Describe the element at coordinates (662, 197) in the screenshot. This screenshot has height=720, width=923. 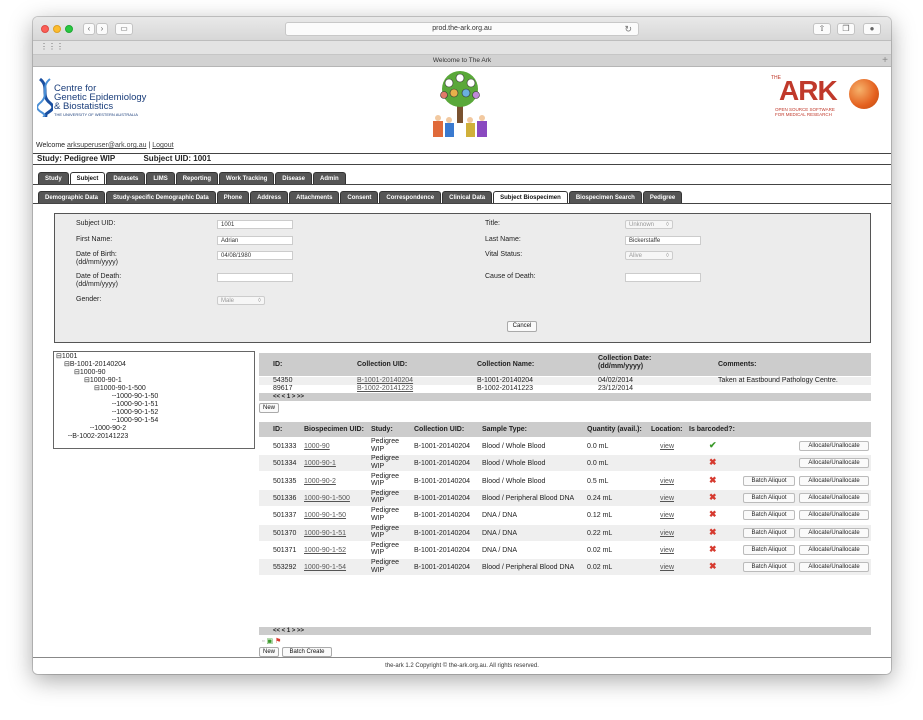
I see `tab-pedigree: Pedigree` at that location.